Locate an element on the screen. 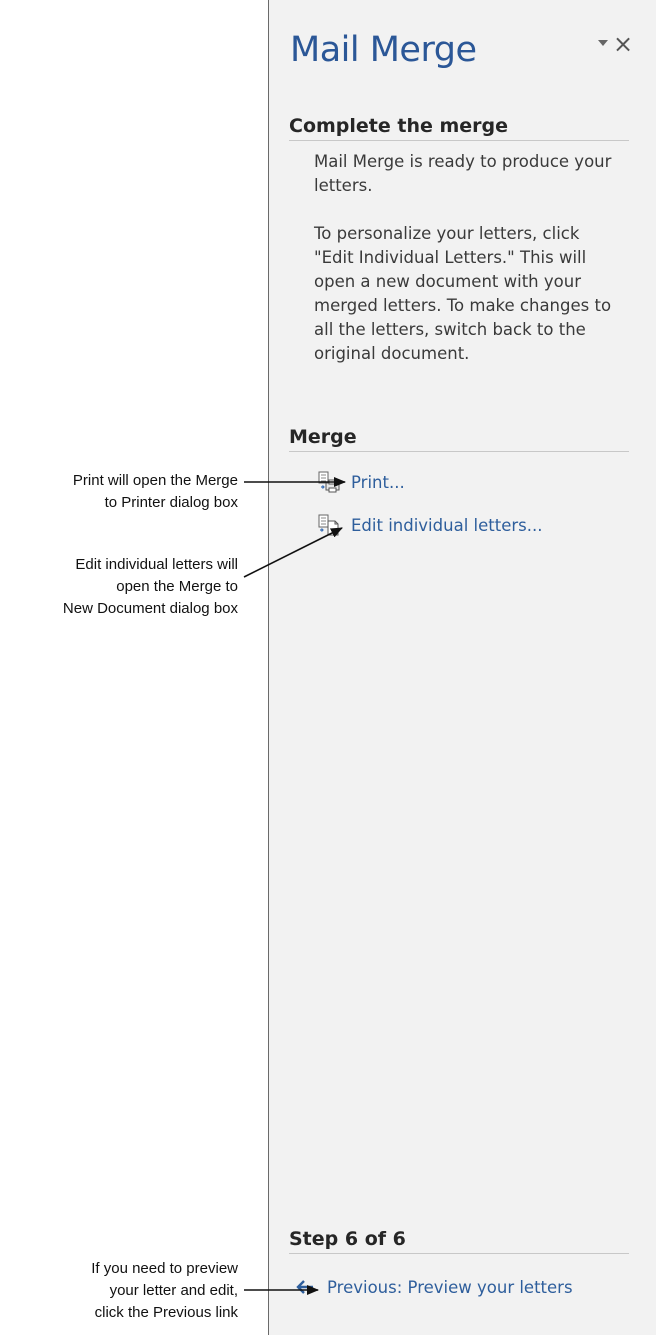 The image size is (656, 1335). callout-arrows is located at coordinates (294, 886).